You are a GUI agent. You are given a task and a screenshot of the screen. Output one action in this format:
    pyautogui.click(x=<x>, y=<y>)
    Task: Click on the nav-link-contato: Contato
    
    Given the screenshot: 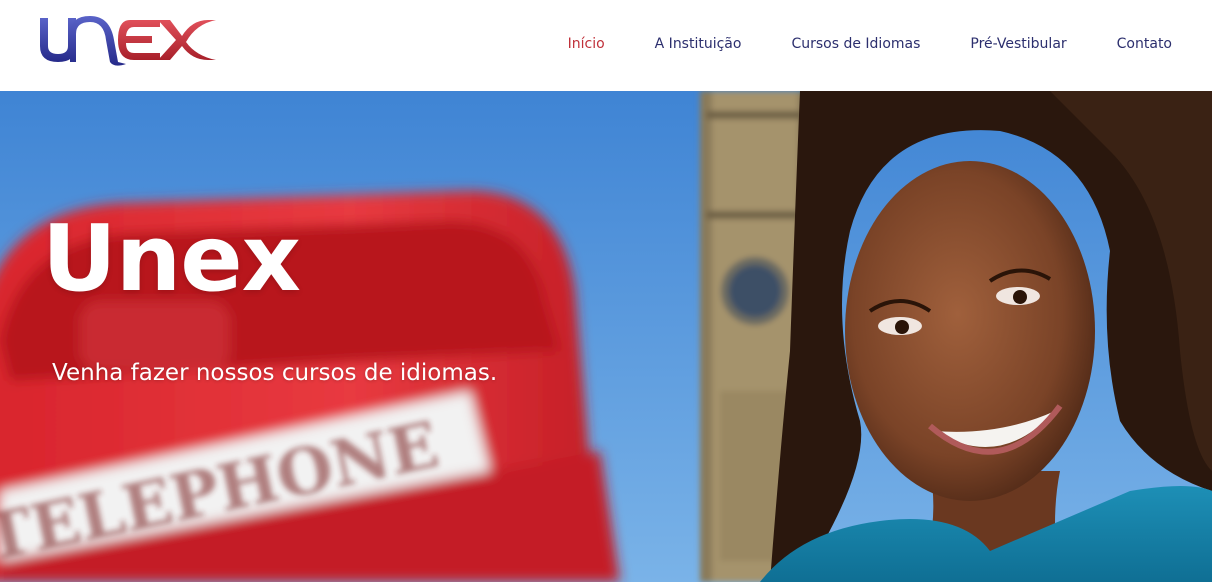 What is the action you would take?
    pyautogui.click(x=1159, y=44)
    